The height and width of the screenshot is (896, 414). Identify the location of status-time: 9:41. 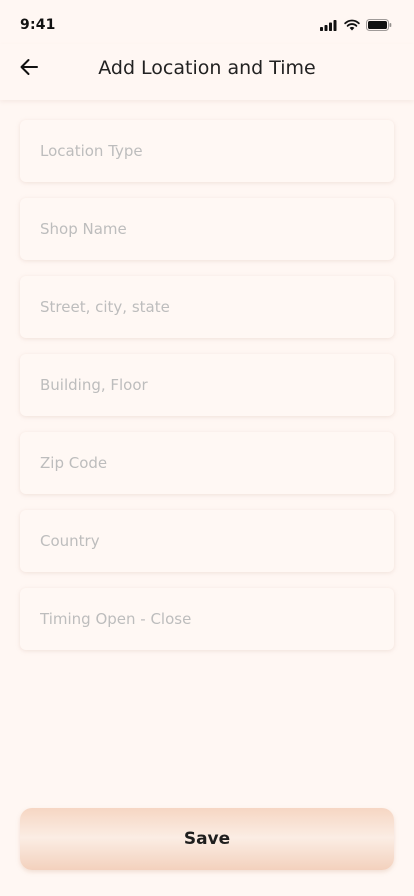
(38, 25).